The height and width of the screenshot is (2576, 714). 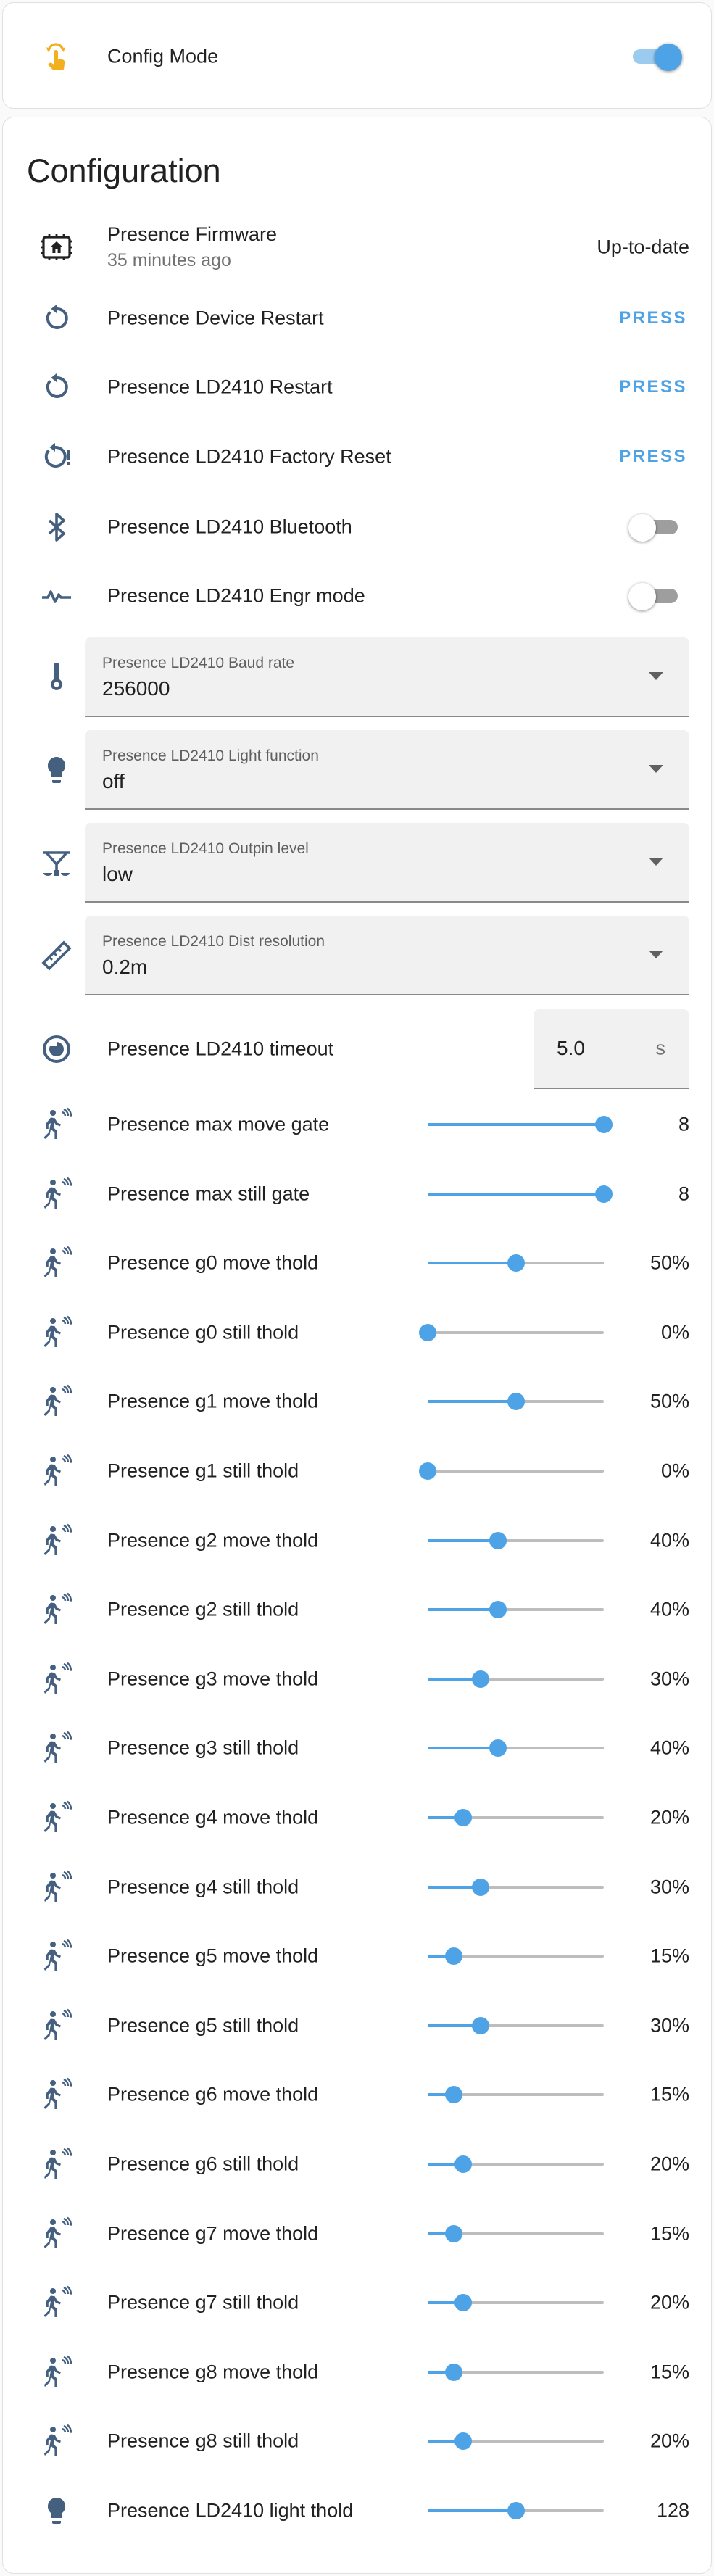 I want to click on scale-icon, so click(x=56, y=863).